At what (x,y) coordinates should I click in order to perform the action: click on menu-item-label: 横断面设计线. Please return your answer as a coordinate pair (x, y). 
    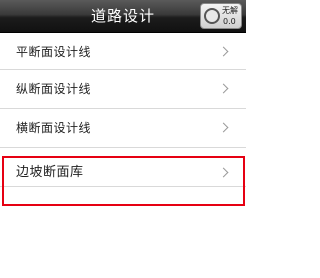
    Looking at the image, I should click on (54, 128).